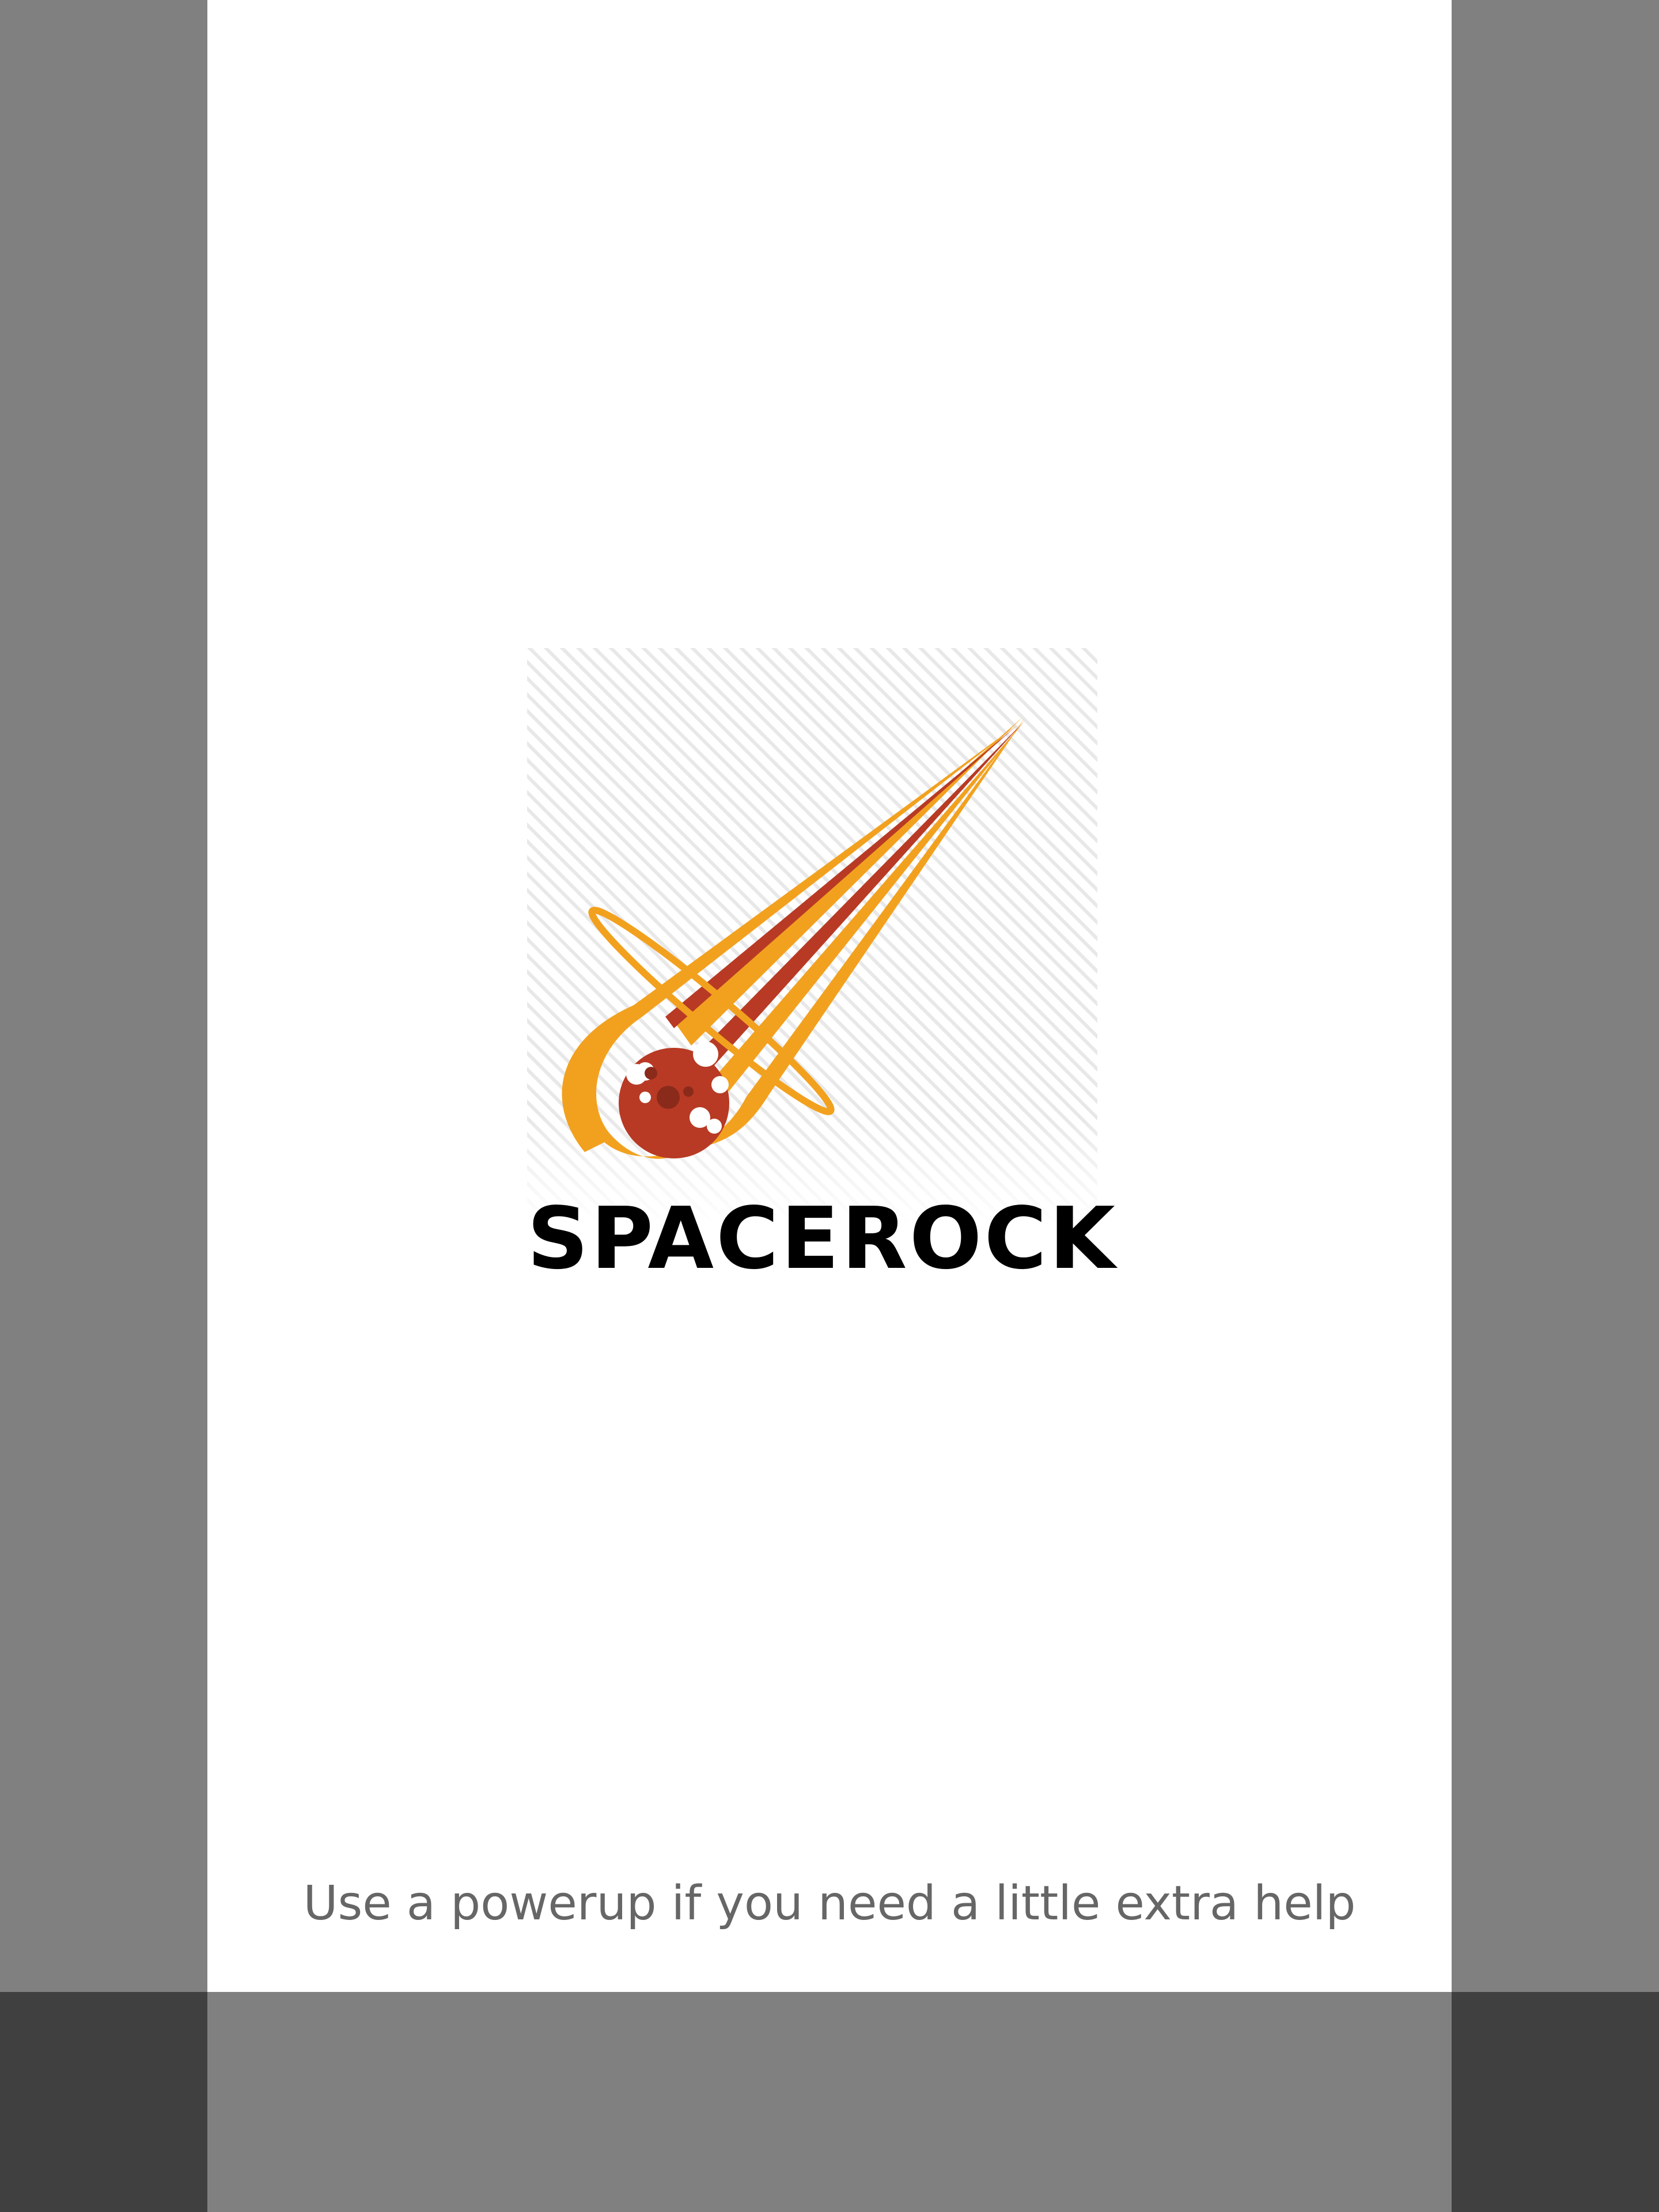  I want to click on right-frame-bar, so click(1555, 996).